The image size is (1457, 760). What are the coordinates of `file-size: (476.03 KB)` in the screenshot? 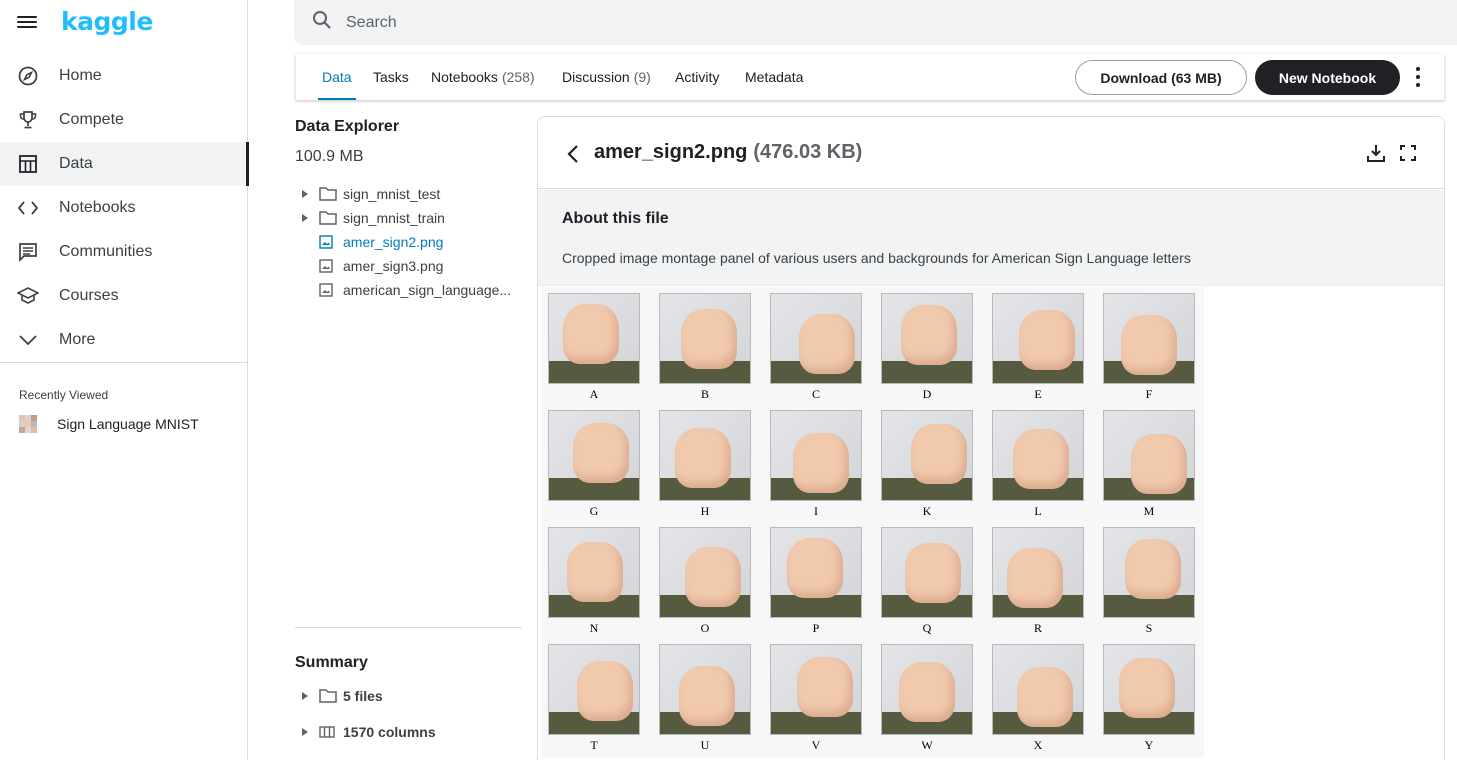 It's located at (808, 152).